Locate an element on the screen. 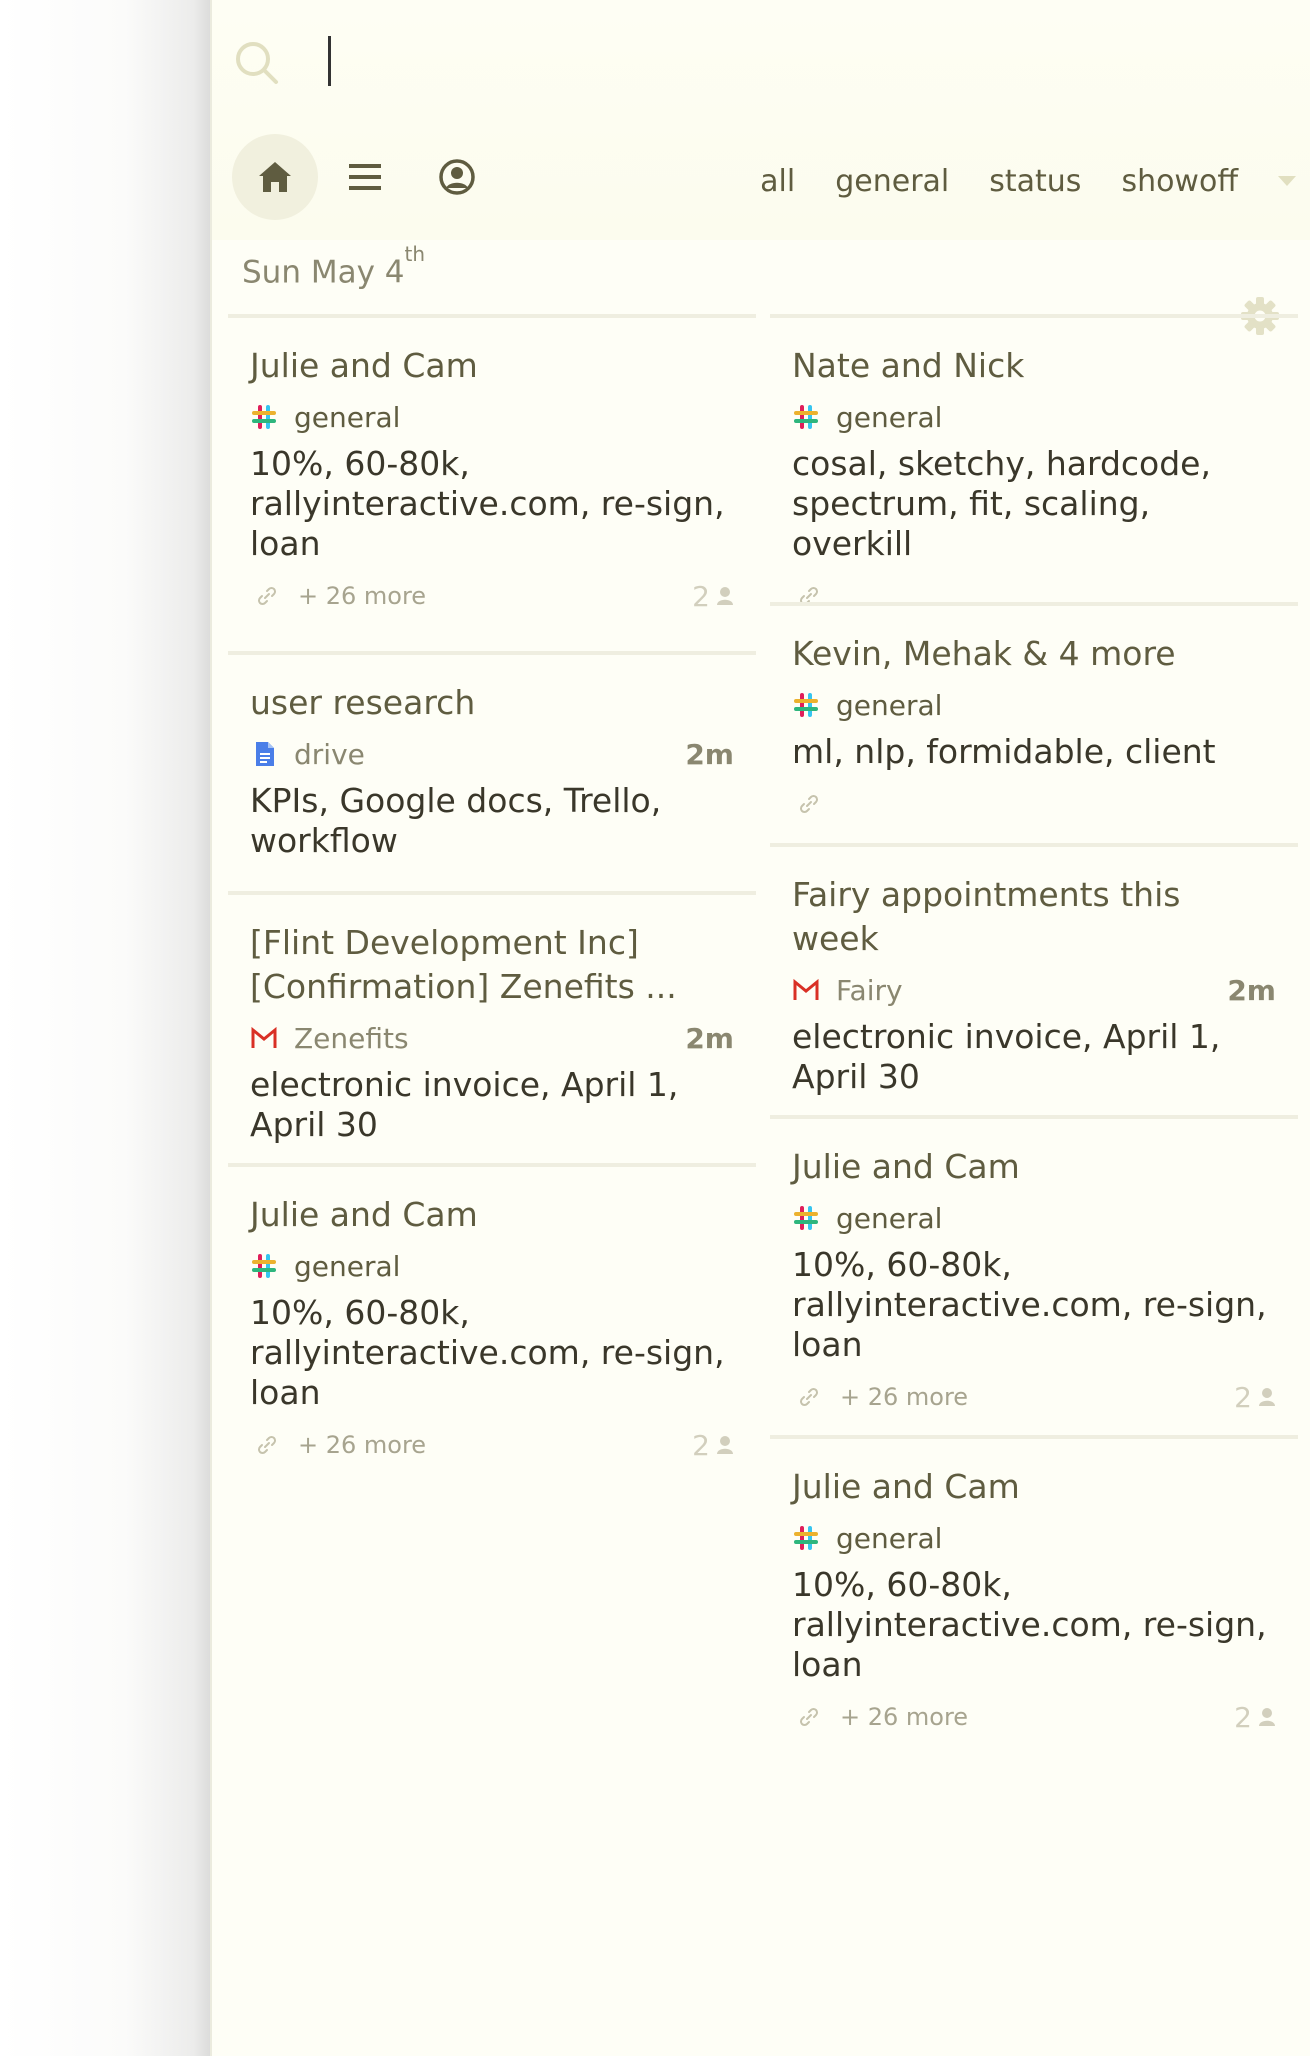  top-bar: all general status showoff is located at coordinates (761, 120).